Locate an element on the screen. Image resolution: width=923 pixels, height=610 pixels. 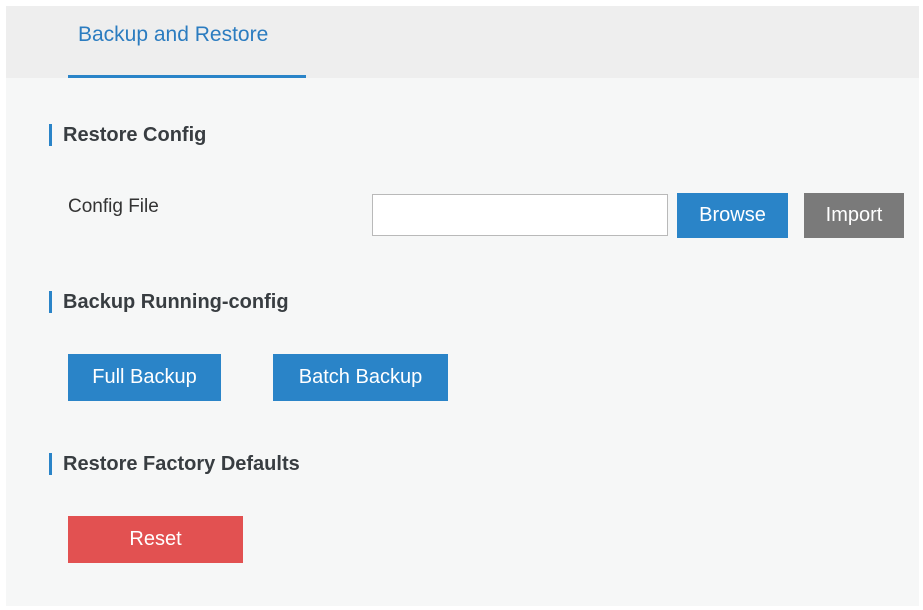
tab-label: Backup and Restore is located at coordinates (173, 34).